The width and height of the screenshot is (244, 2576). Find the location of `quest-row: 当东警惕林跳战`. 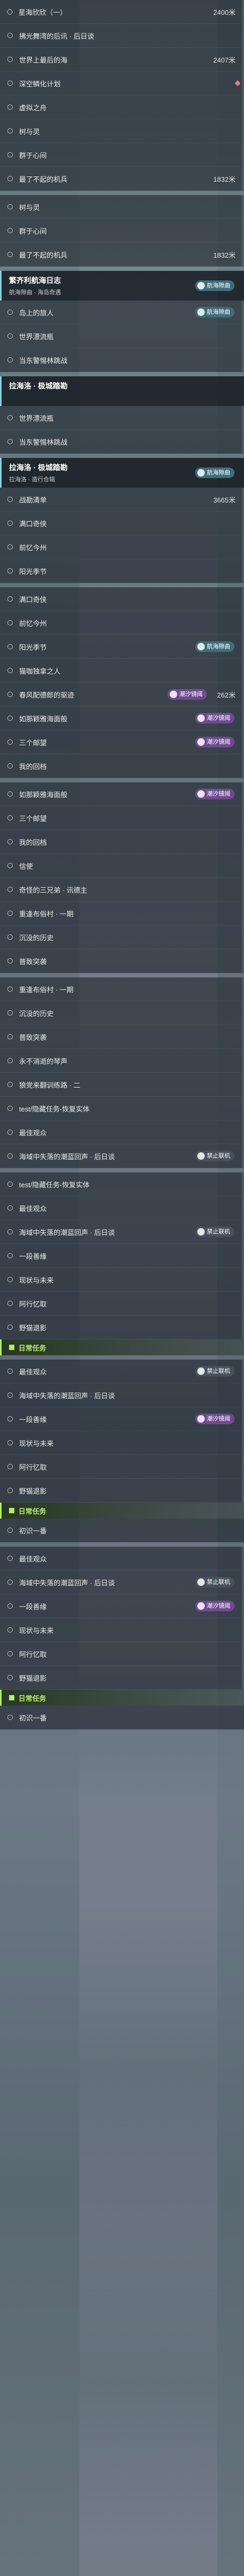

quest-row: 当东警惕林跳战 is located at coordinates (122, 360).